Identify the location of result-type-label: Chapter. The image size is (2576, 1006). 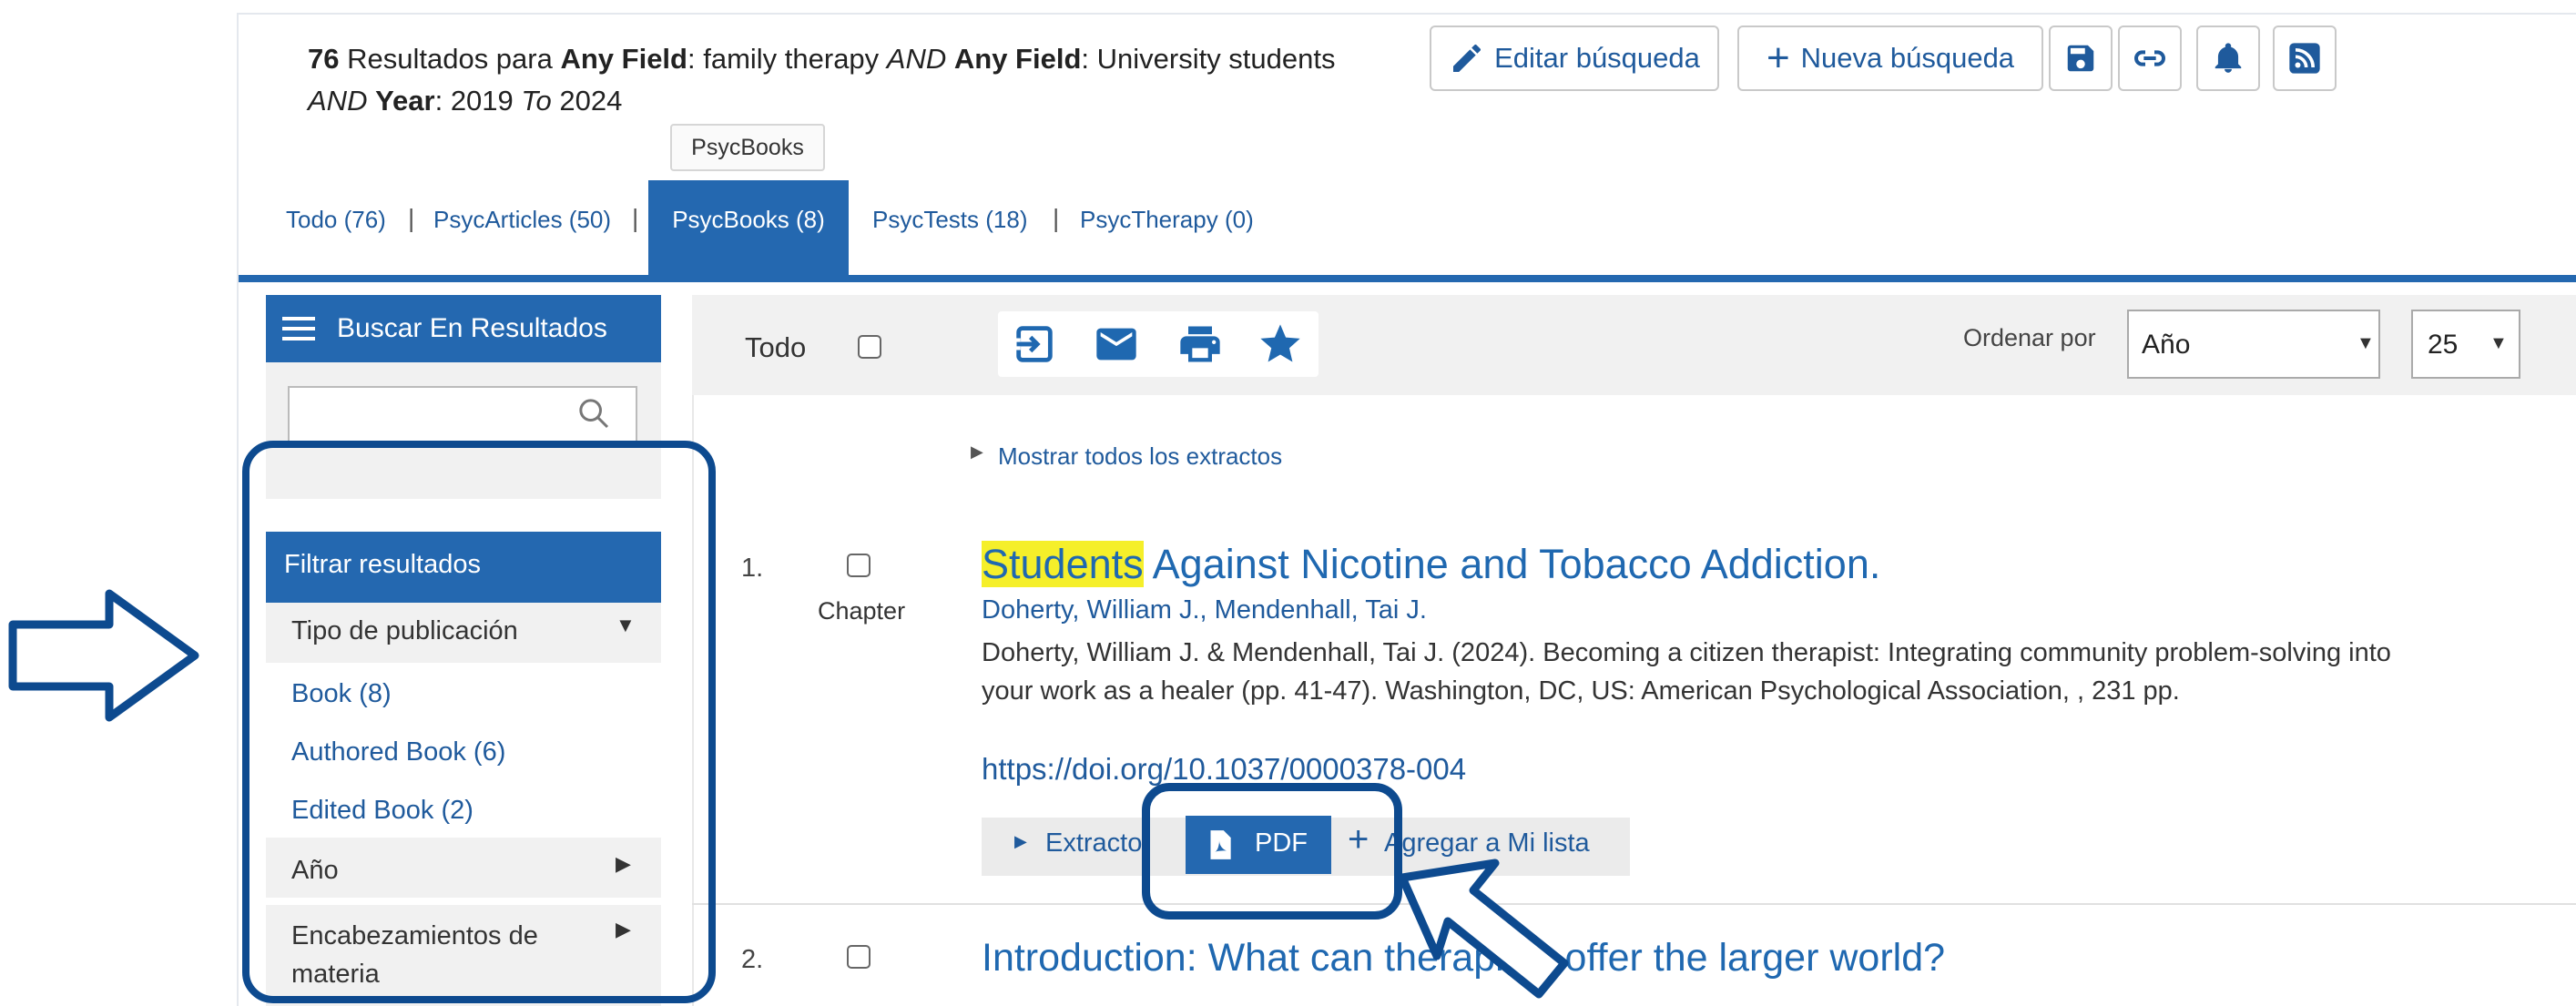
(862, 611).